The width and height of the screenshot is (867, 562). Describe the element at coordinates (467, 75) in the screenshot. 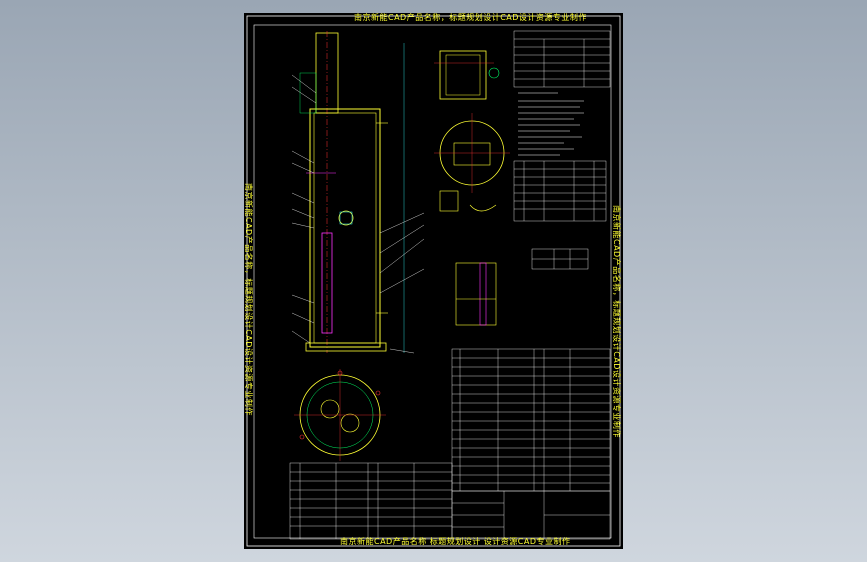

I see `detail-view-top` at that location.